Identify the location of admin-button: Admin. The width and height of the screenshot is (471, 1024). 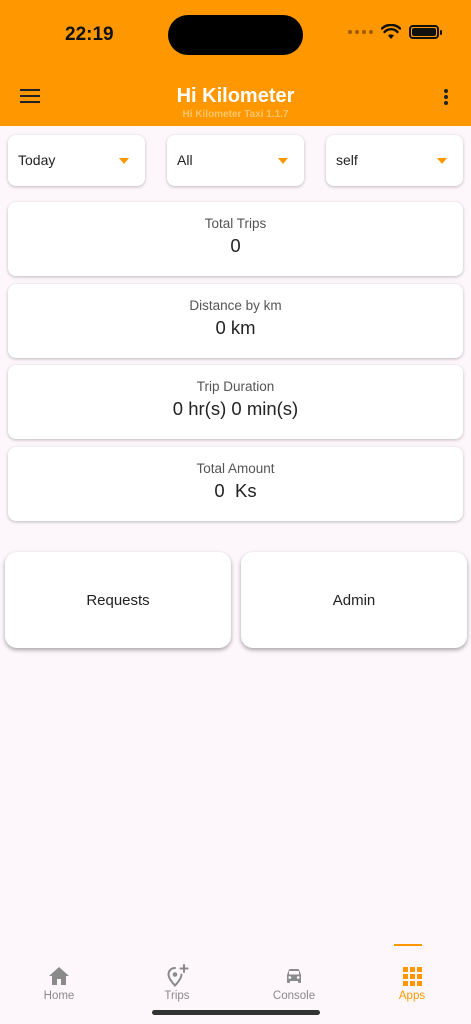
(354, 600).